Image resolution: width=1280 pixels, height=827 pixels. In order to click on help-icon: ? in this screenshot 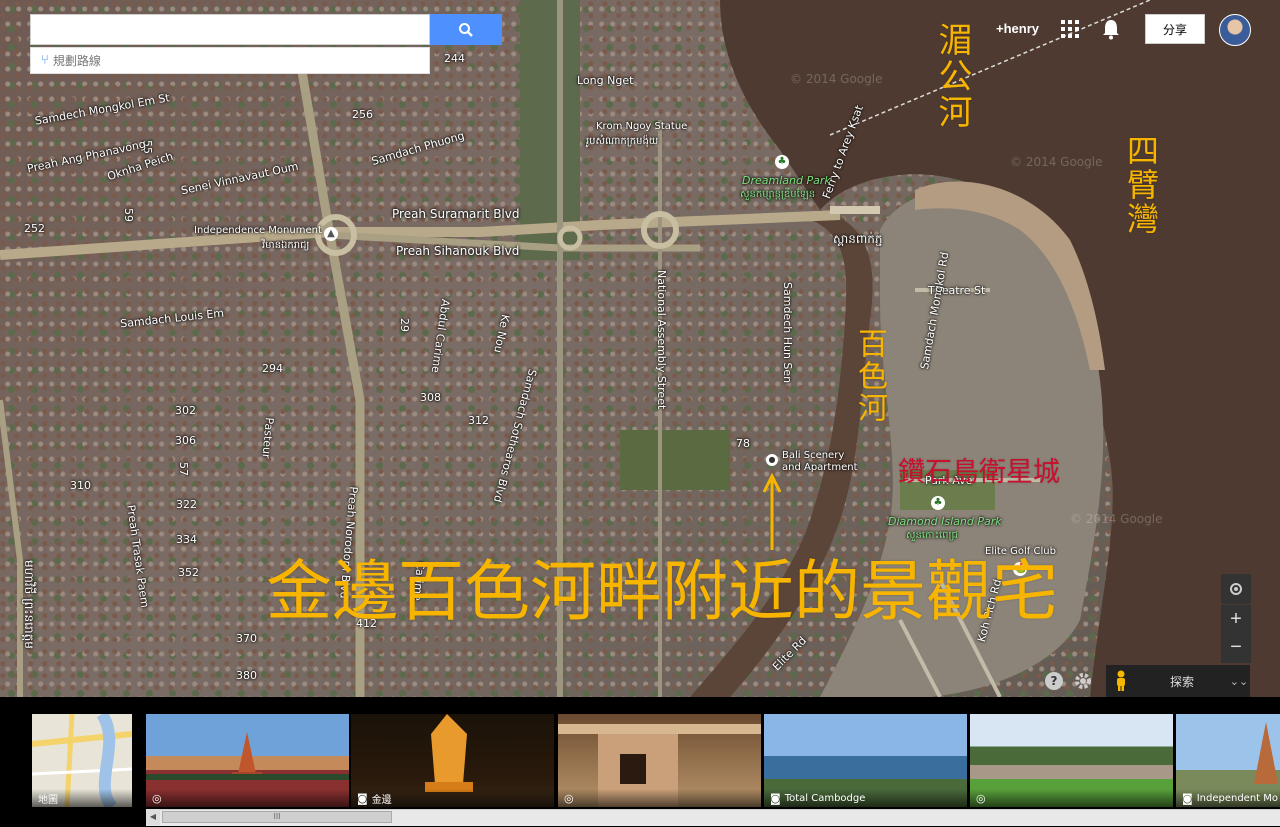, I will do `click(1054, 681)`.